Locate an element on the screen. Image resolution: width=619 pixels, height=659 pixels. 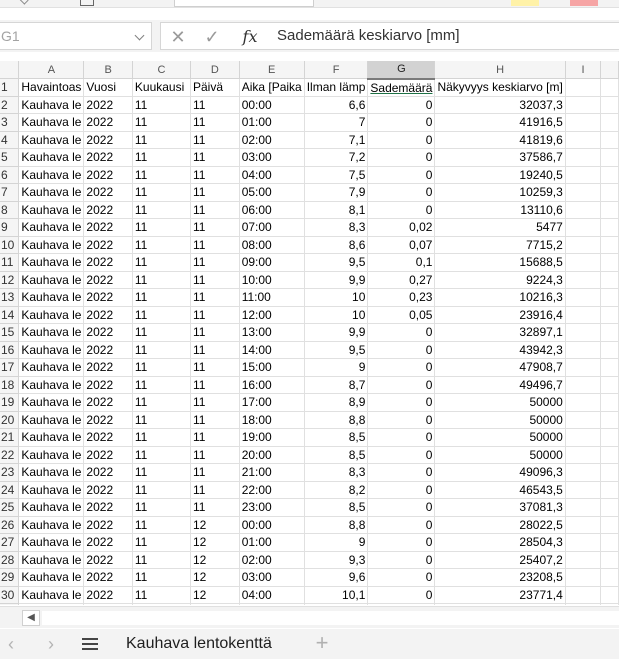
enter-icon: ✓ is located at coordinates (212, 37).